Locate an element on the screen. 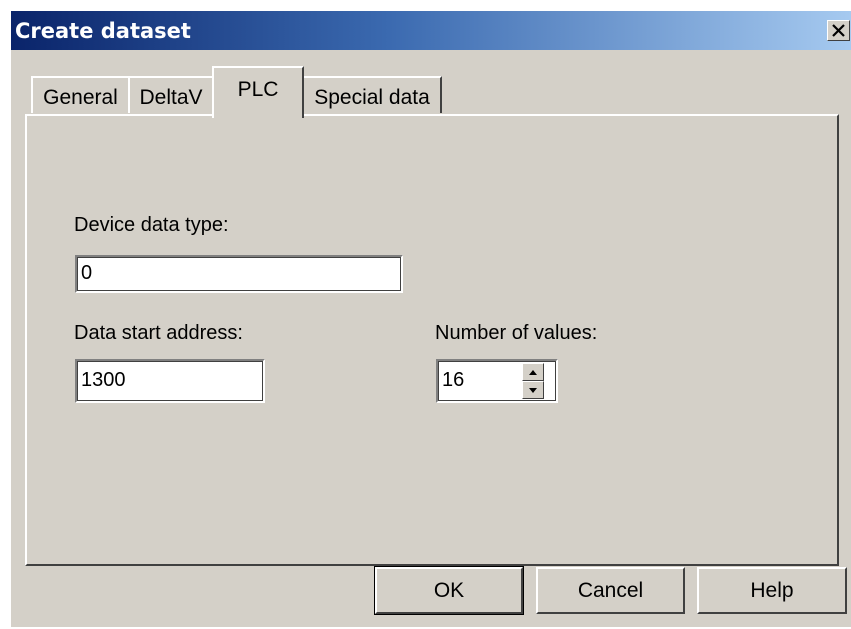  help-button: Help is located at coordinates (772, 590).